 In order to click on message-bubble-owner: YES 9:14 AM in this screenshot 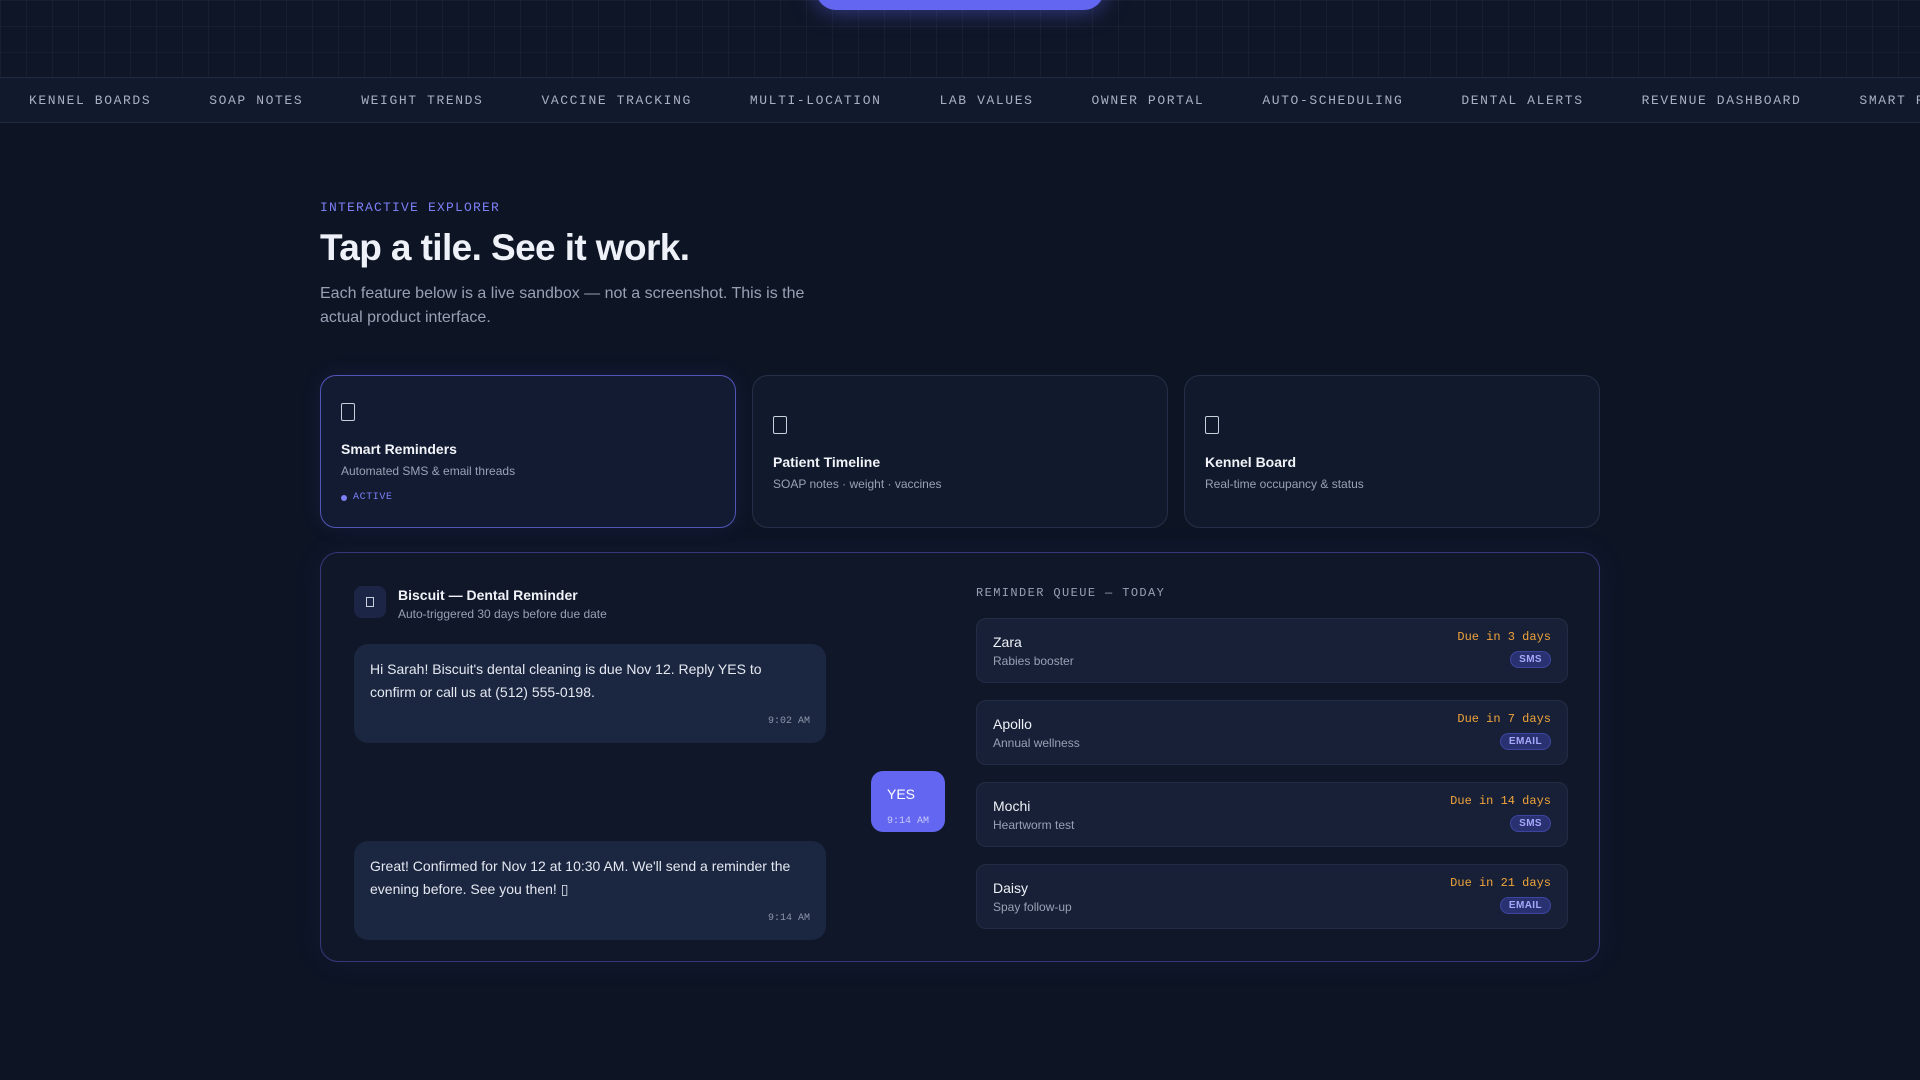, I will do `click(908, 801)`.